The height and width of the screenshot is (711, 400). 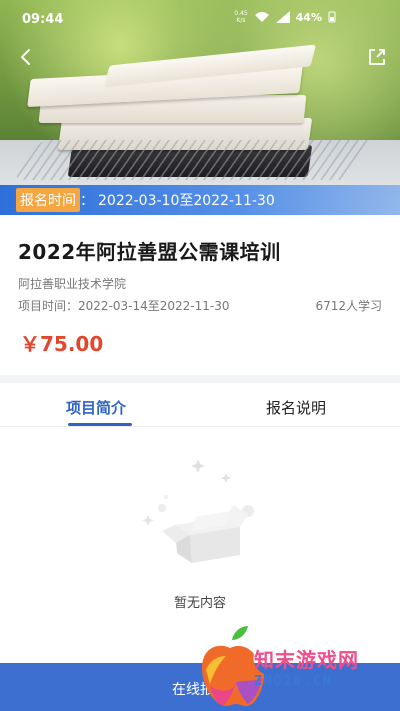 I want to click on network-speed: 0.45 K/s, so click(x=241, y=17).